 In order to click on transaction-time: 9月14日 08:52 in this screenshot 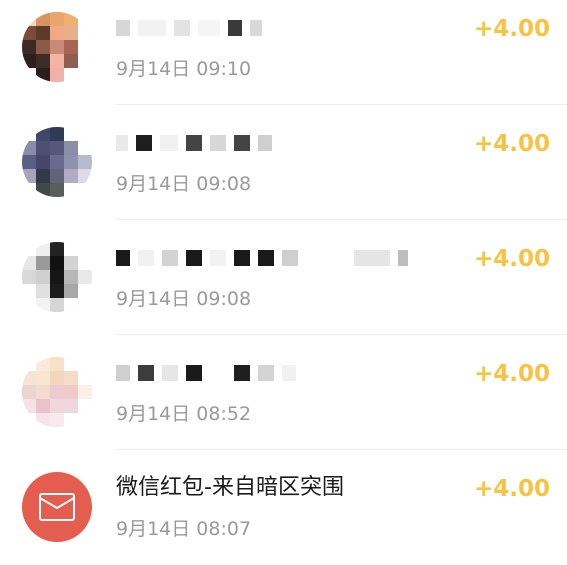, I will do `click(184, 414)`.